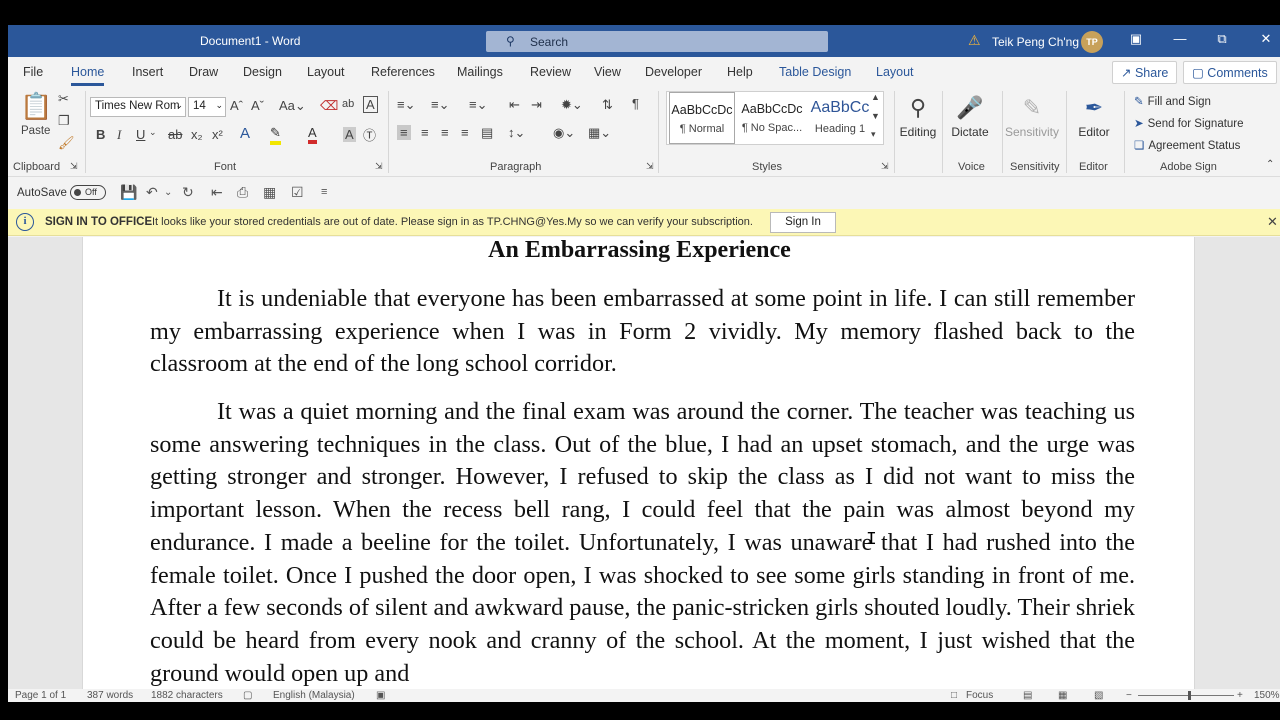  What do you see at coordinates (1027, 695) in the screenshot?
I see `read-mode-icon: ▤` at bounding box center [1027, 695].